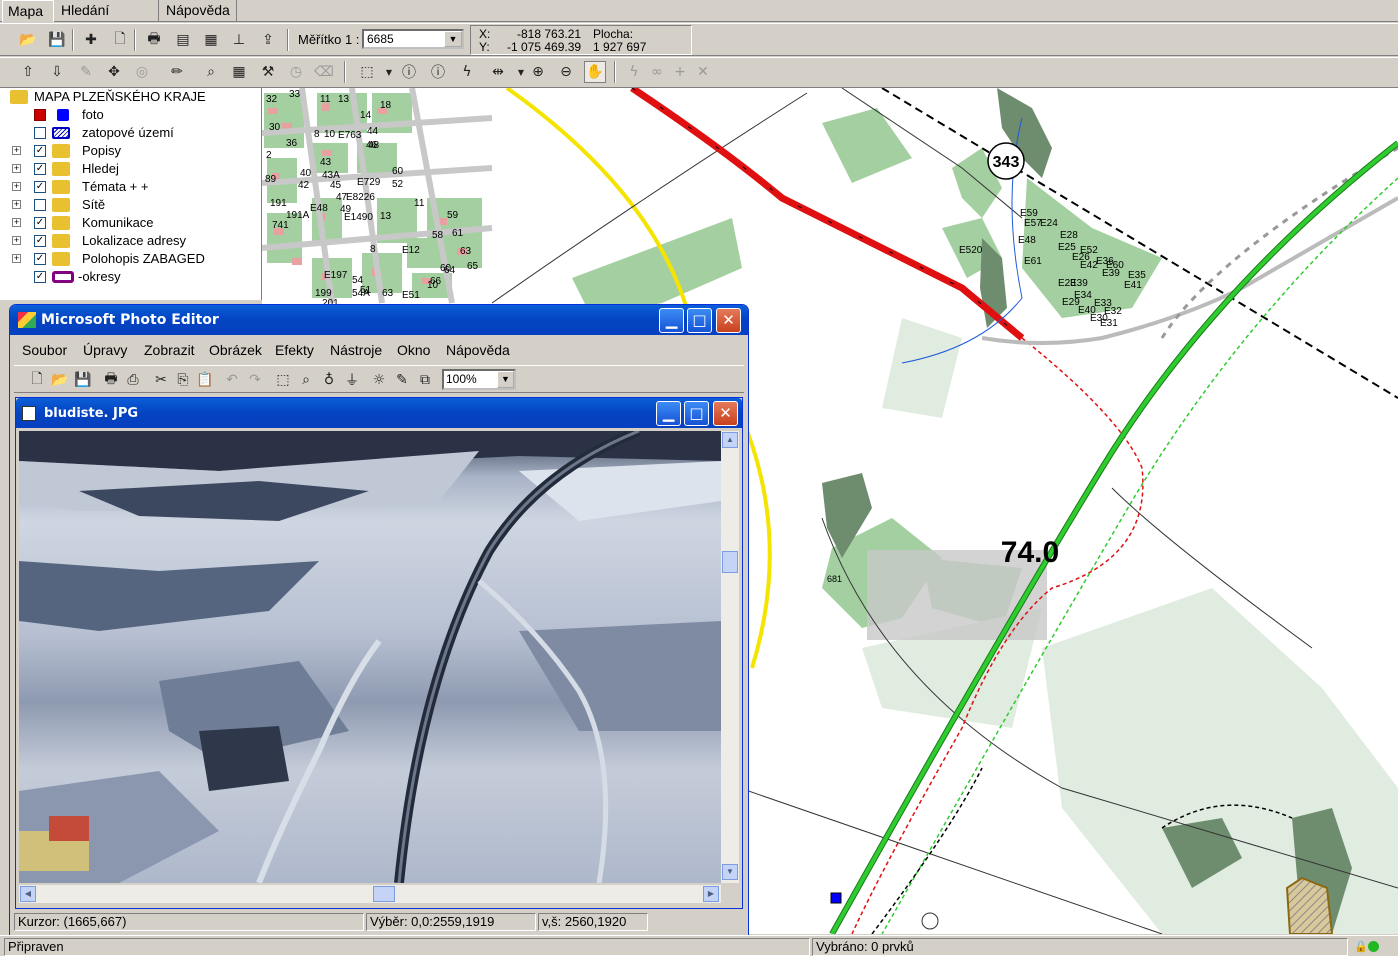 Image resolution: width=1398 pixels, height=956 pixels. What do you see at coordinates (86, 72) in the screenshot?
I see `measure-icon: ✎` at bounding box center [86, 72].